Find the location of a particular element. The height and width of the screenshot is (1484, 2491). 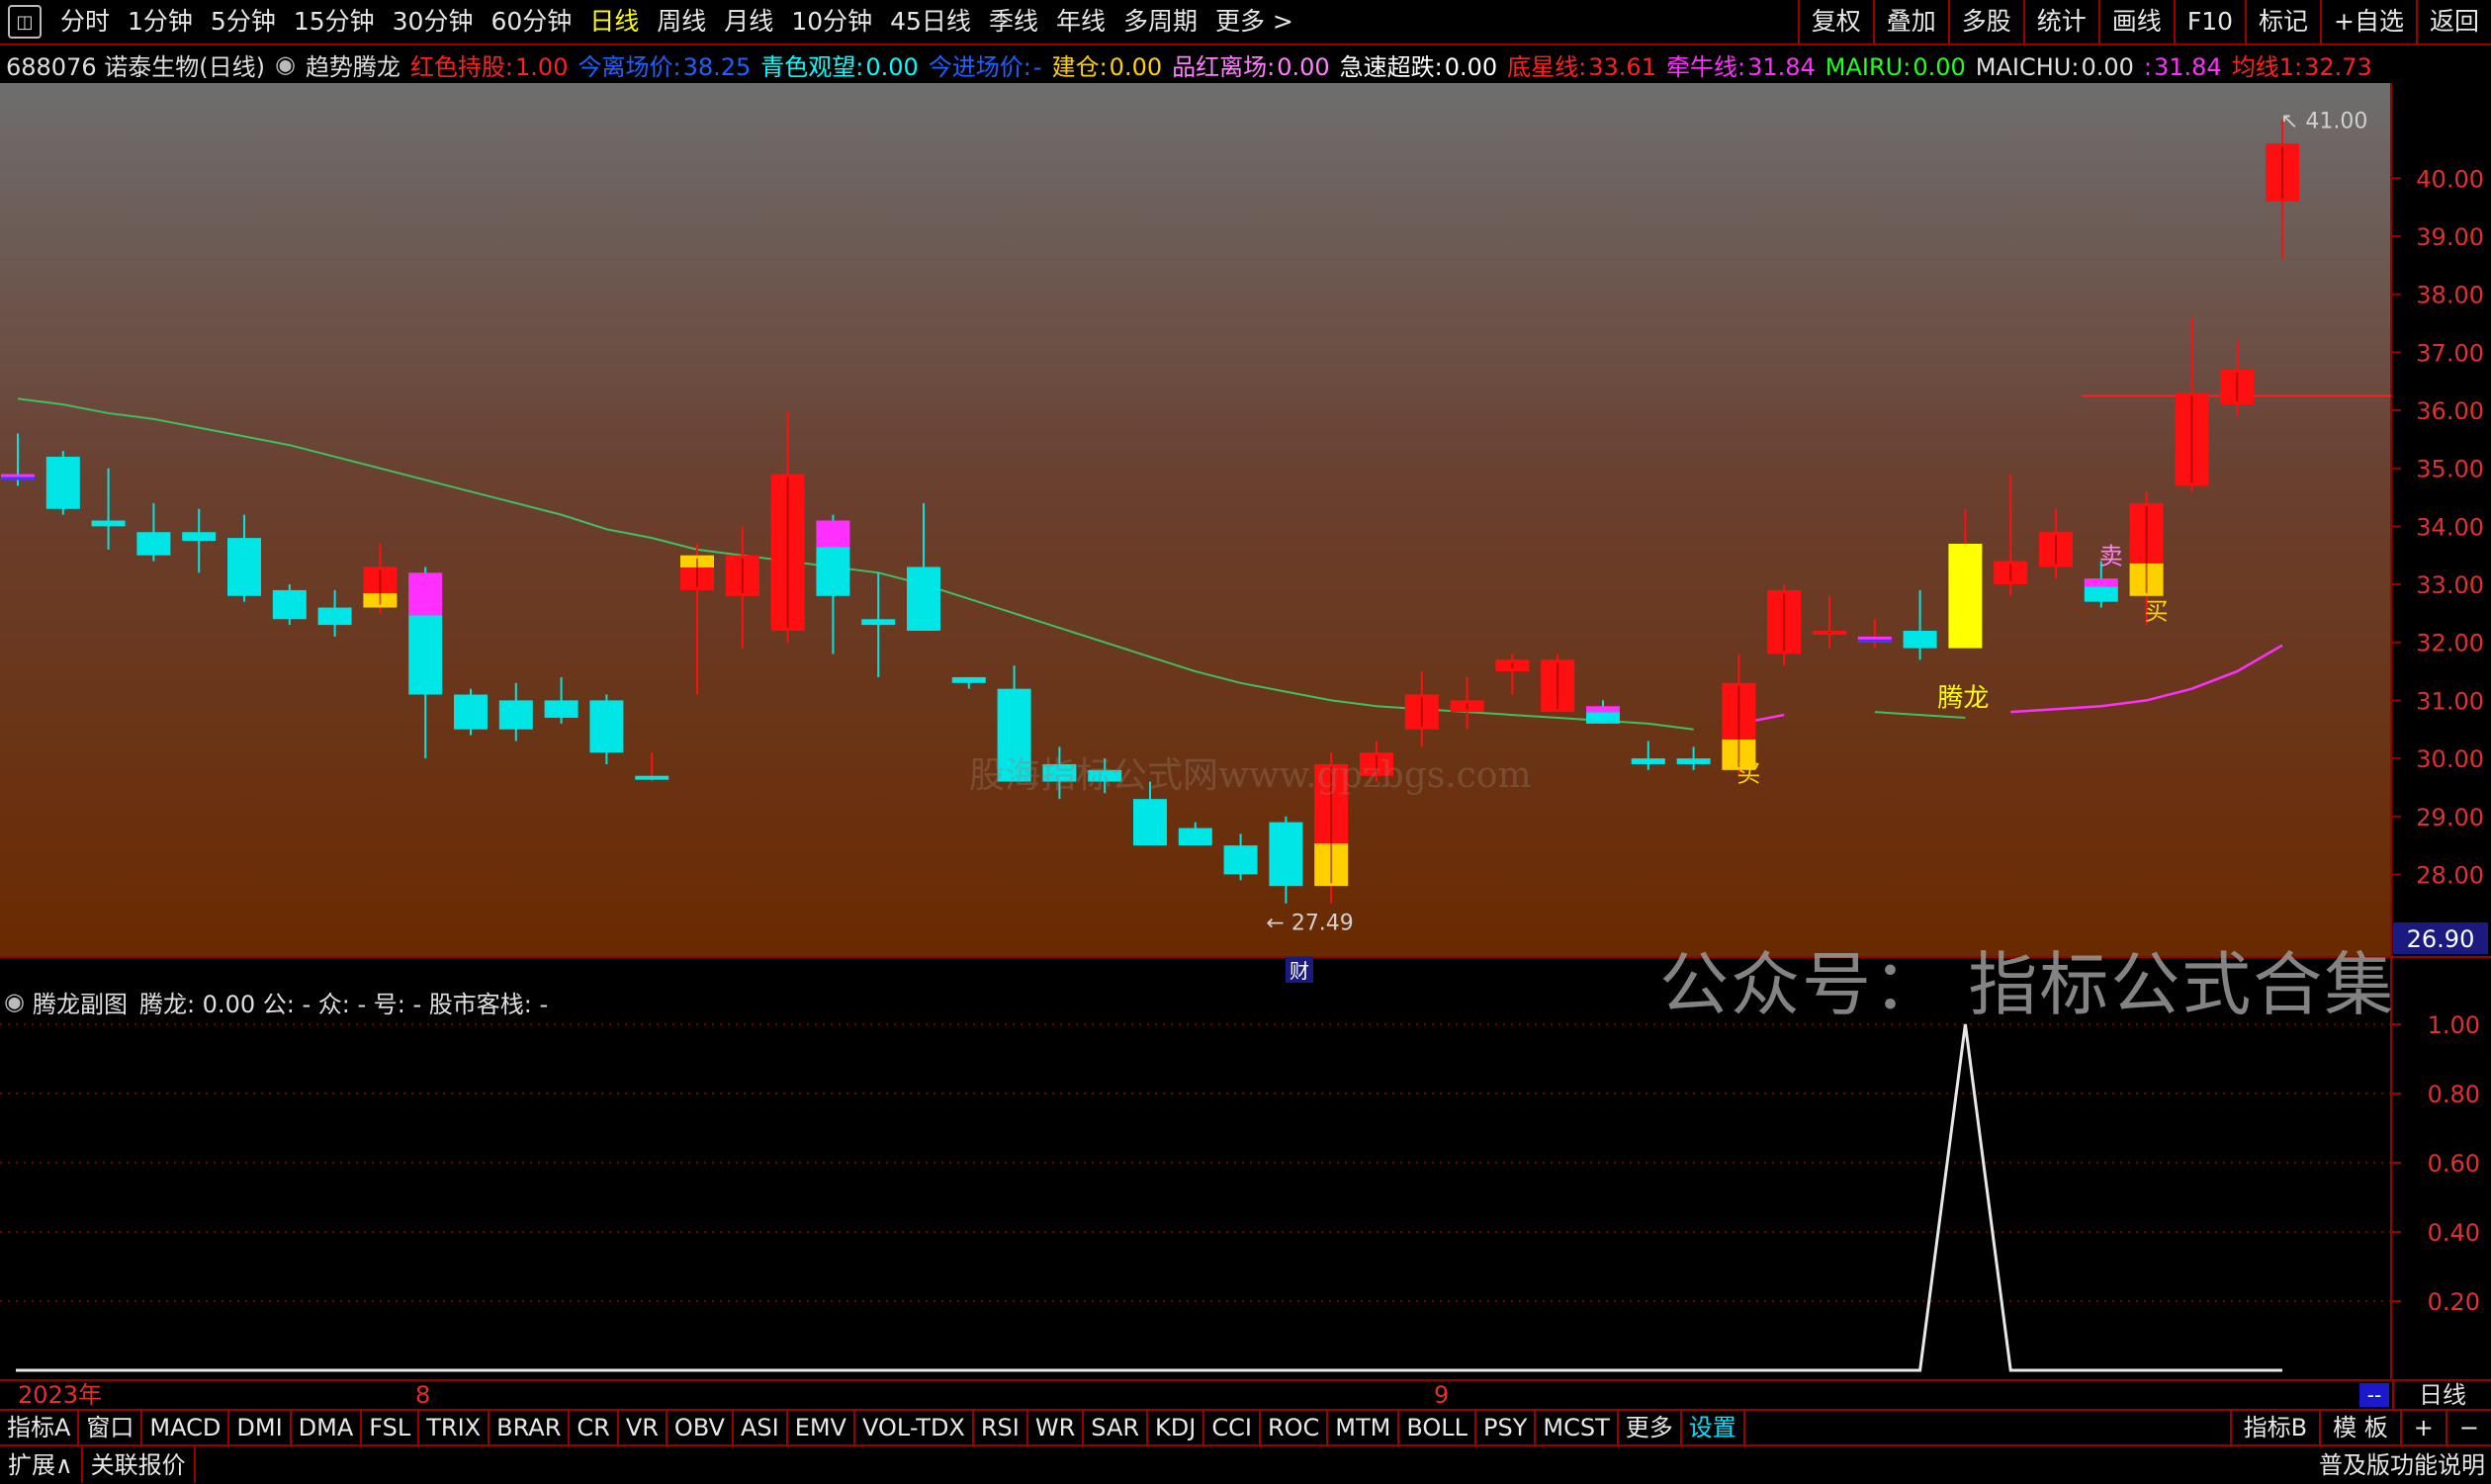

indicator-tab: MTM is located at coordinates (1364, 1427).